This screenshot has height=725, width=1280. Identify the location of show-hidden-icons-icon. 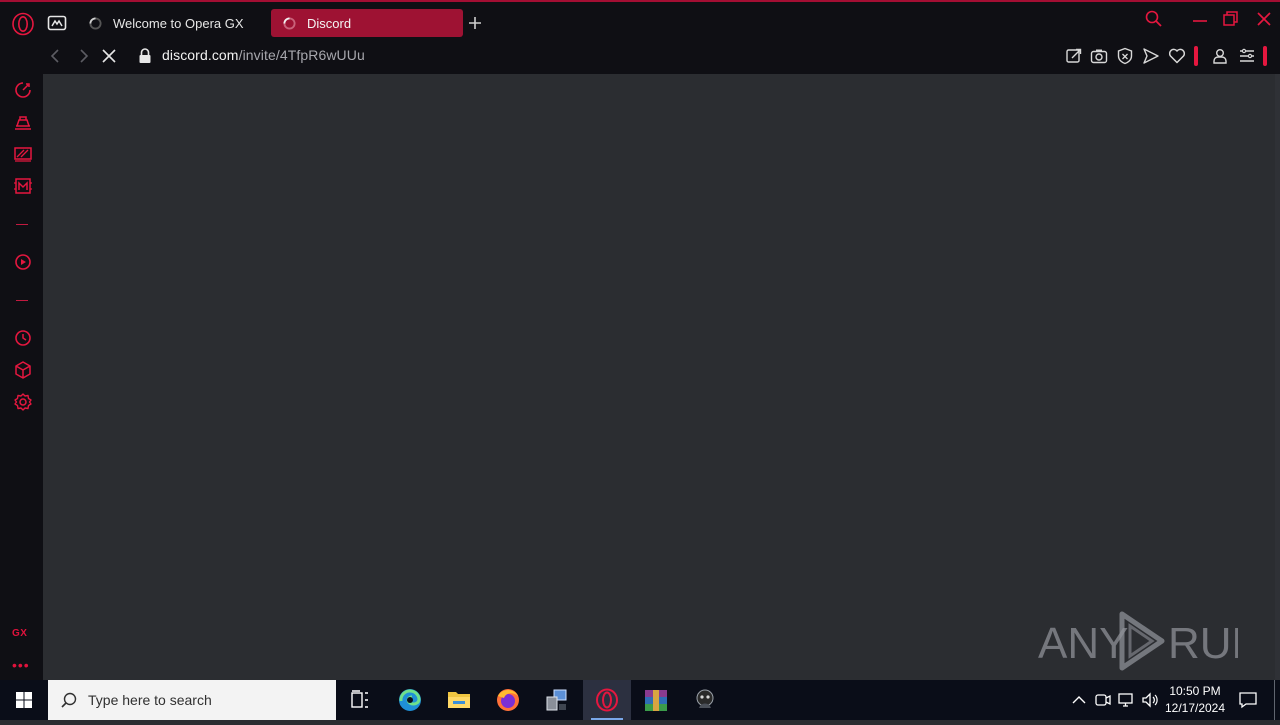
(1079, 700).